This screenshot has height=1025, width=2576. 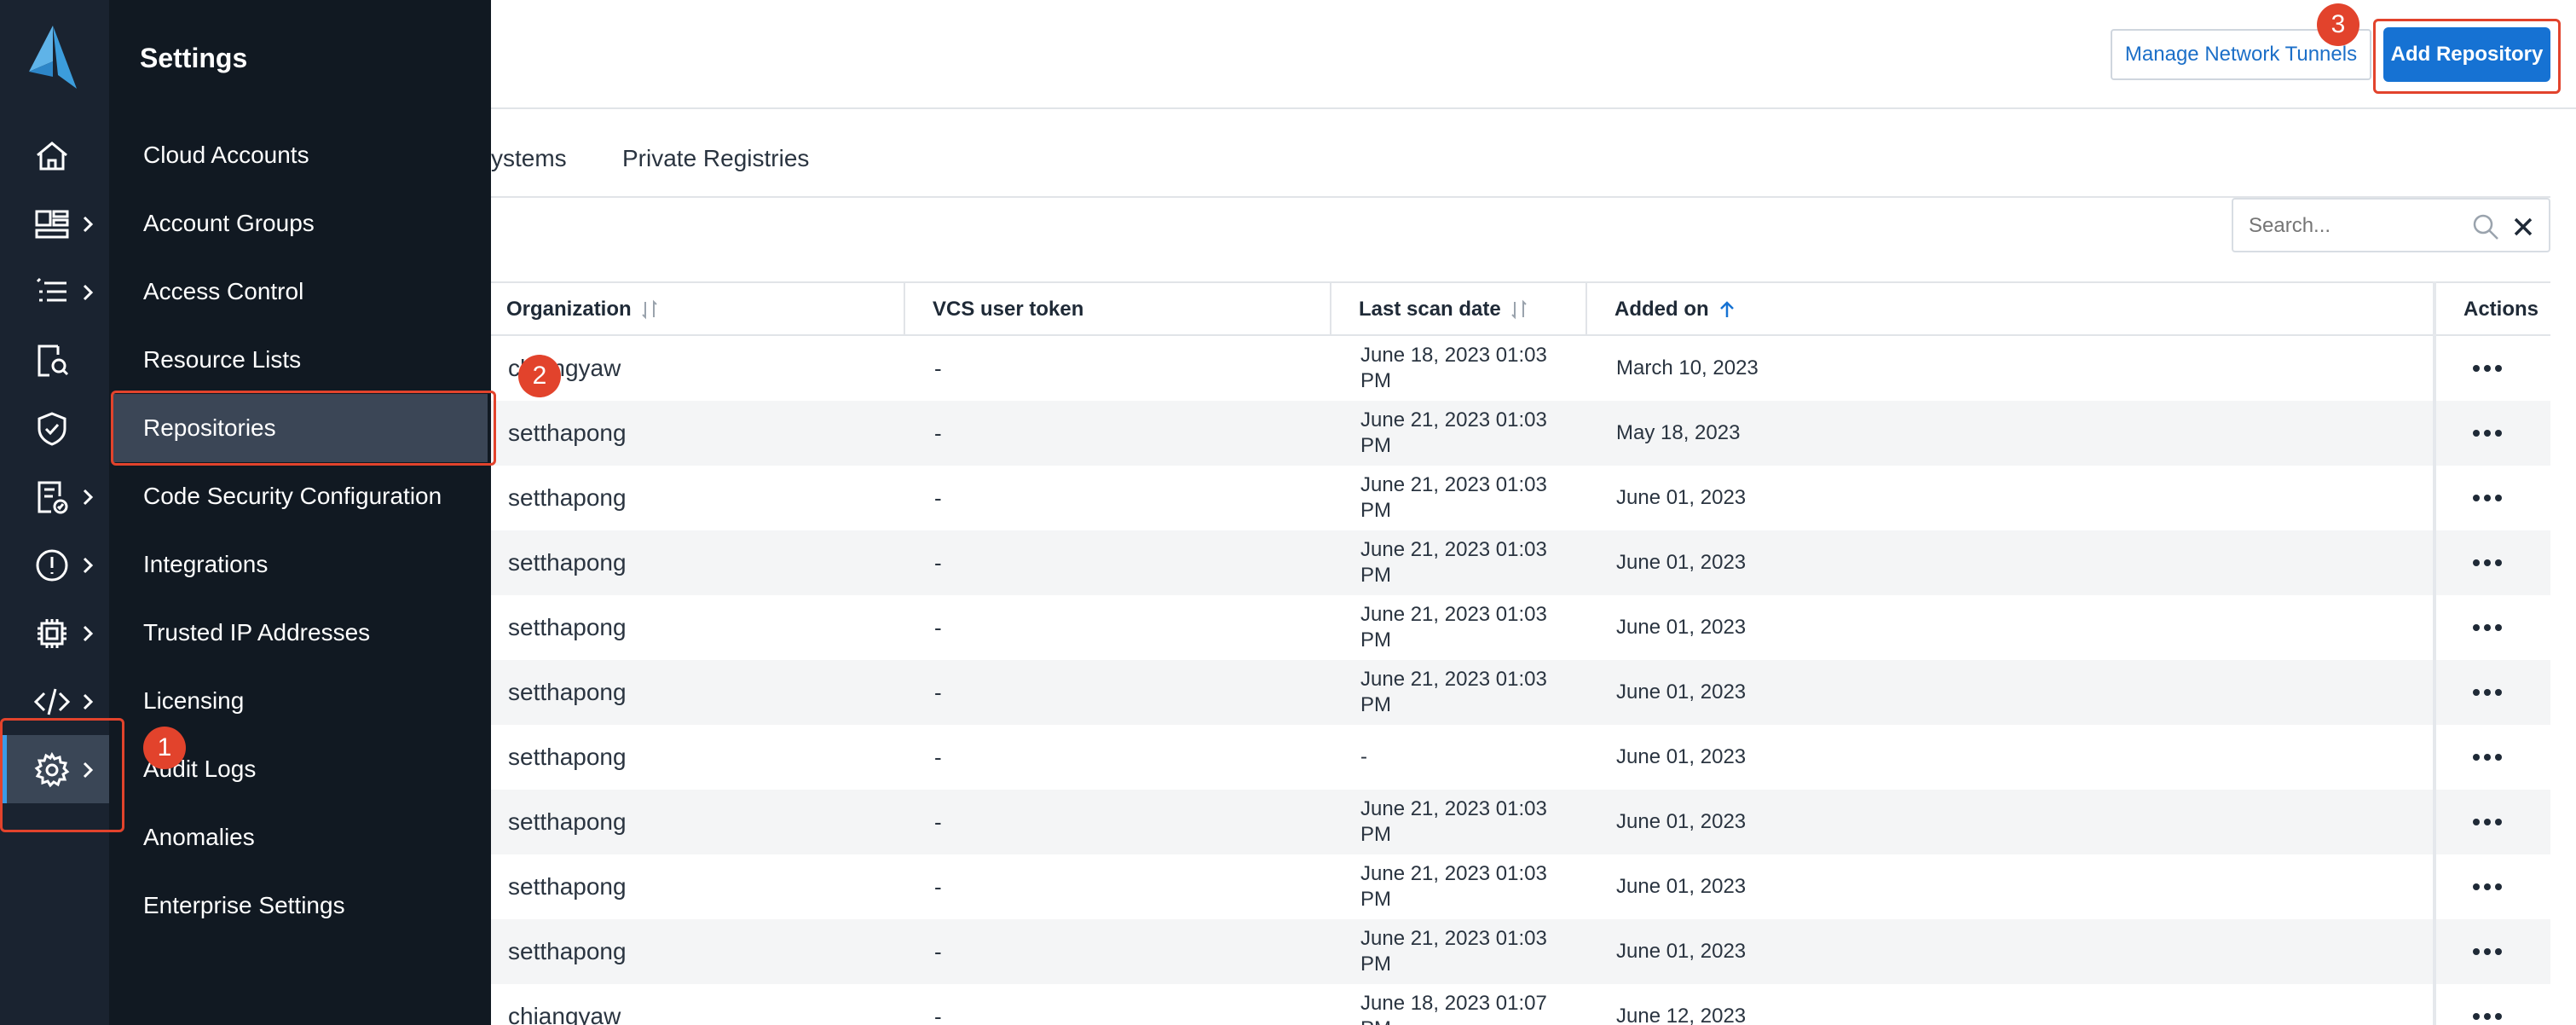 I want to click on highlight-settings, so click(x=62, y=775).